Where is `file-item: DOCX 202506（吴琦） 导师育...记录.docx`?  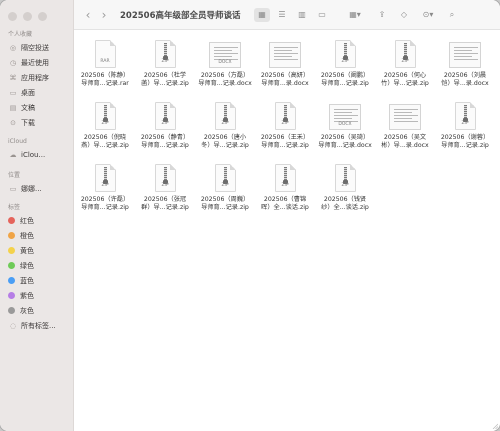 file-item: DOCX 202506（吴琦） 导师育...记录.docx is located at coordinates (345, 129).